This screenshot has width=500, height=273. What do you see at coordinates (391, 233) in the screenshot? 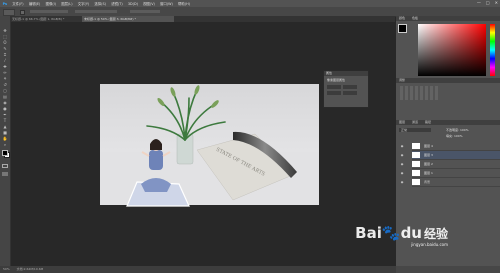
I see `paw-icon: 🐾` at bounding box center [391, 233].